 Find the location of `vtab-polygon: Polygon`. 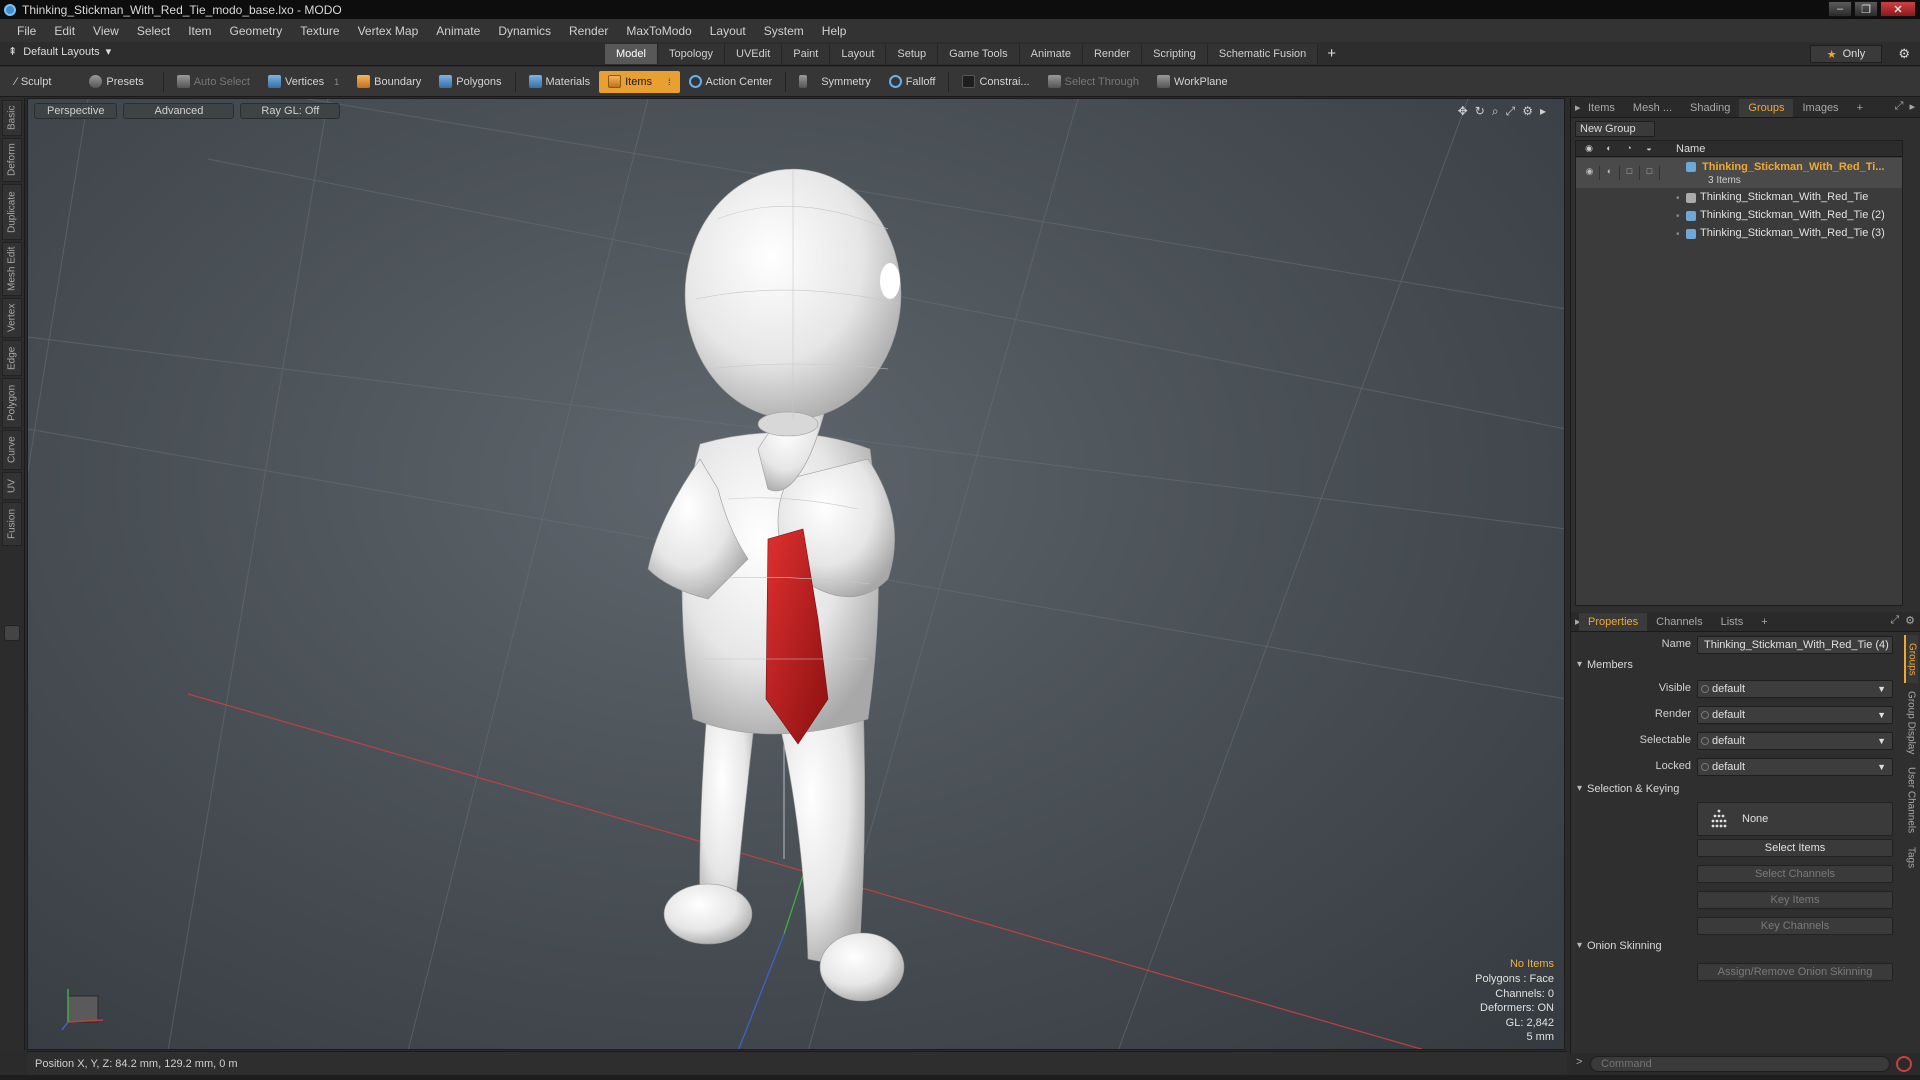

vtab-polygon: Polygon is located at coordinates (12, 403).